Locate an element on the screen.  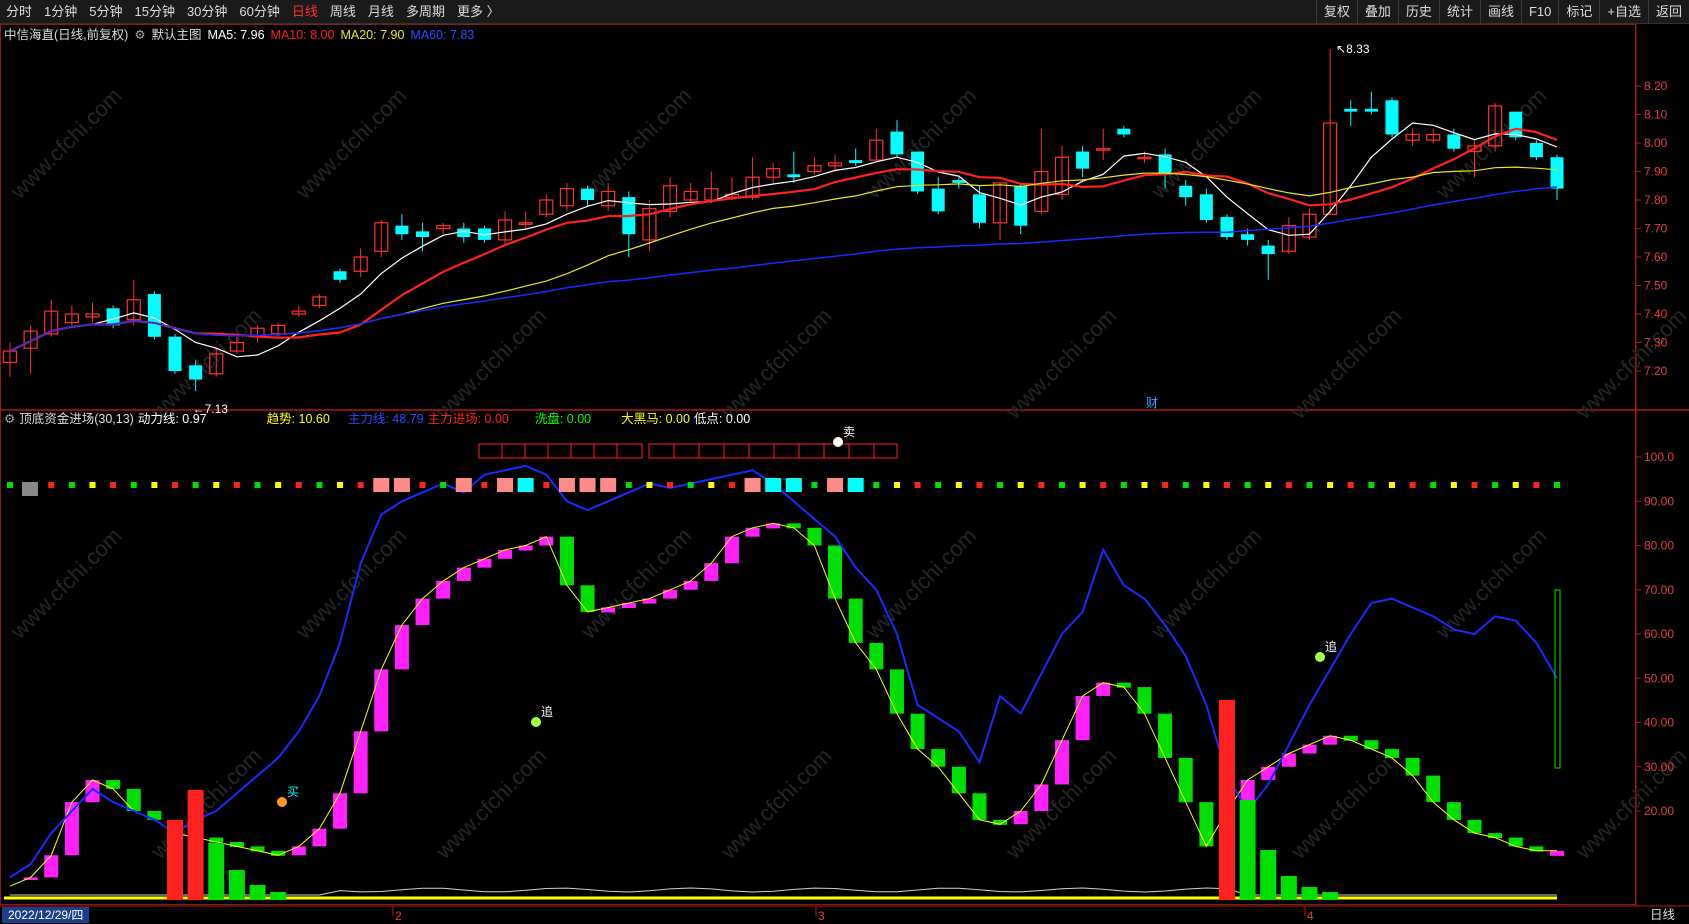
period-tab-10: 更多 〉 is located at coordinates (478, 12).